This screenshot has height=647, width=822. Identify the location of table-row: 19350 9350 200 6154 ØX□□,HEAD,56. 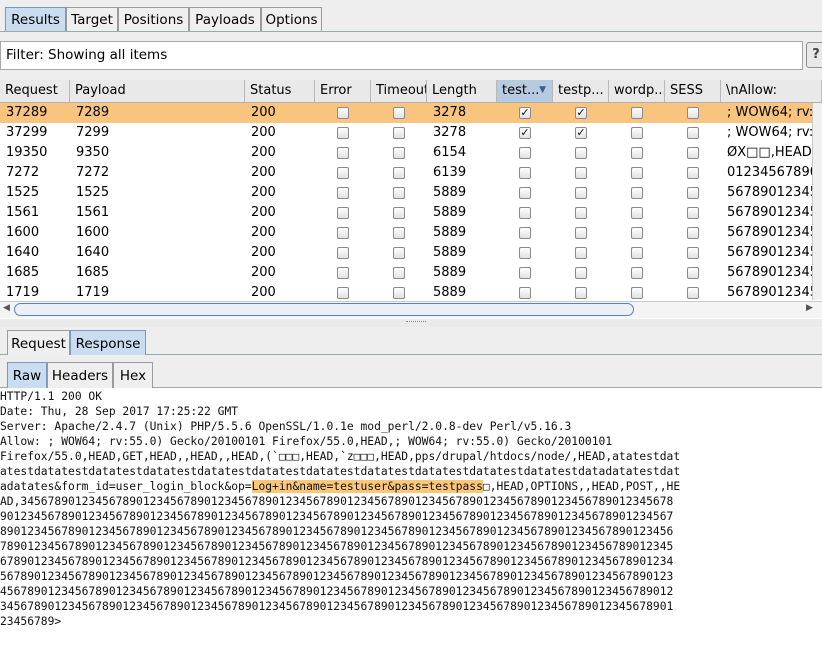
(411, 153).